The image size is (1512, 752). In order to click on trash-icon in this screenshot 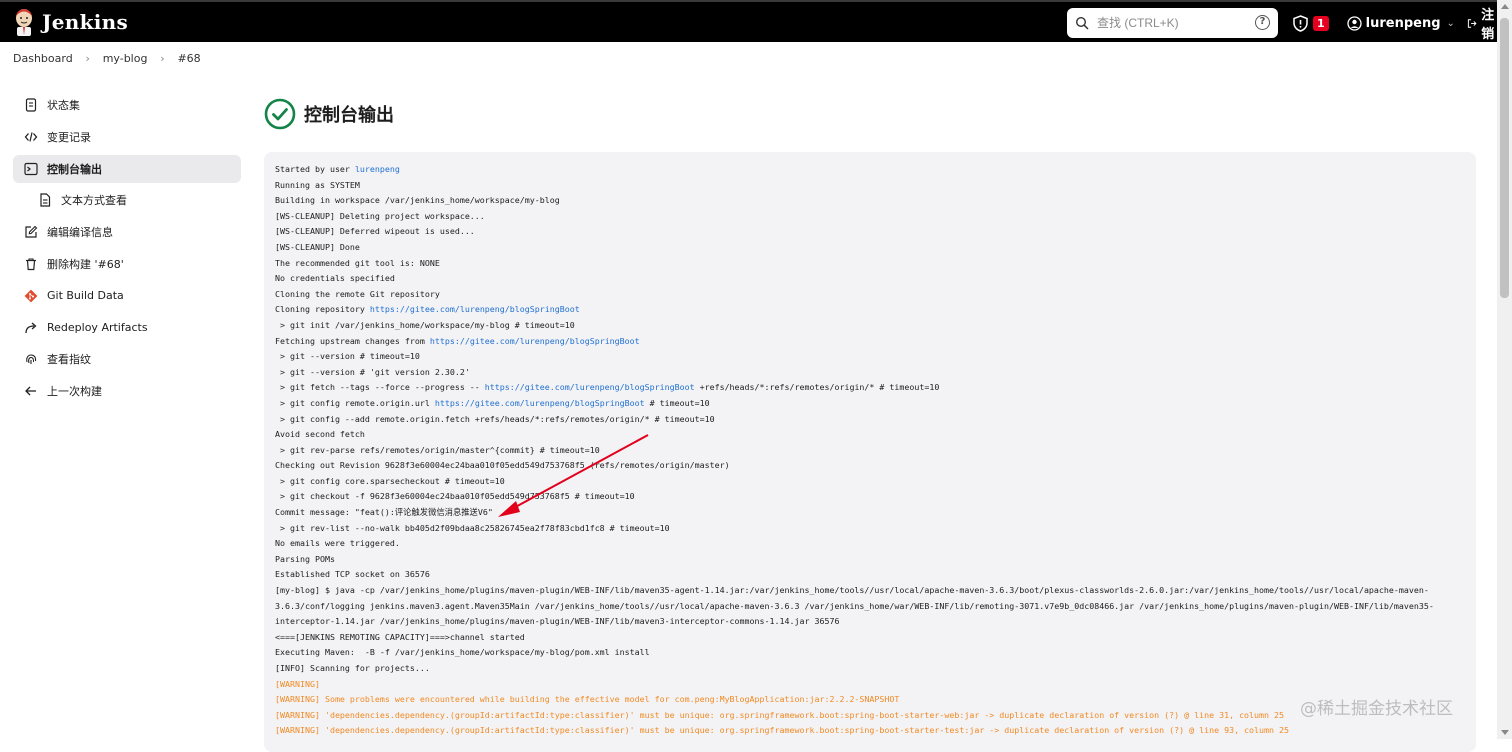, I will do `click(30, 264)`.